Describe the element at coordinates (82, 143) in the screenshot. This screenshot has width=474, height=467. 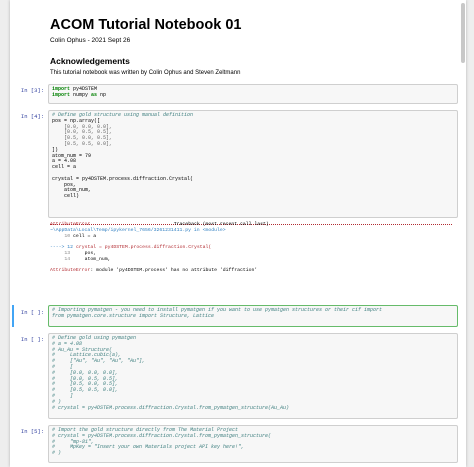
I see `code-line: [0.5, 0.5, 0.0],` at that location.